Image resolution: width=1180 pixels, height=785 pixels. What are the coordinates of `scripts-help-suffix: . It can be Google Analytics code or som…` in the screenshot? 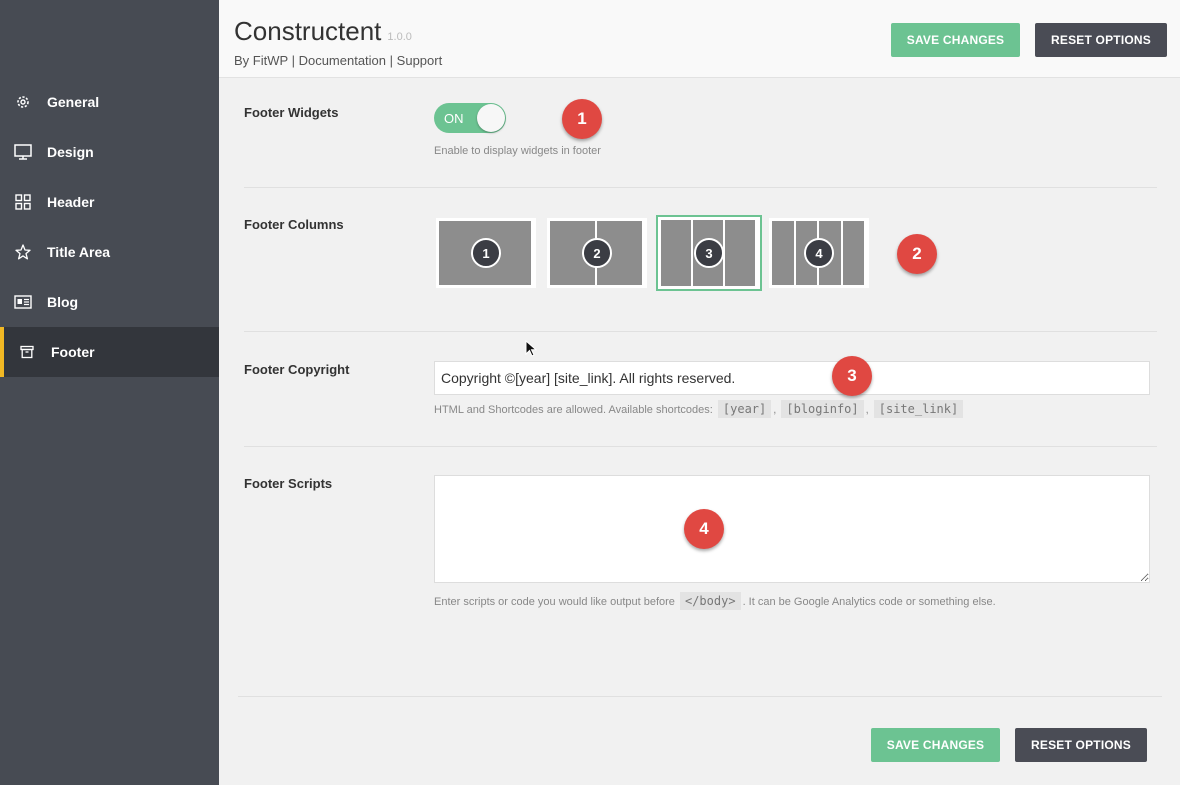 It's located at (869, 602).